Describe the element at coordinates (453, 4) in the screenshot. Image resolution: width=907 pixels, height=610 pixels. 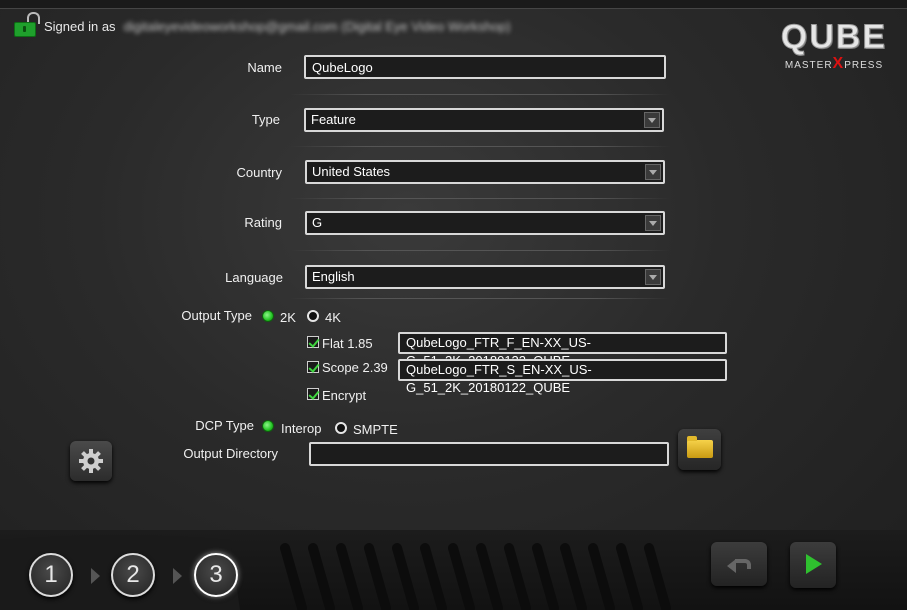
I see `window-top-edge` at that location.